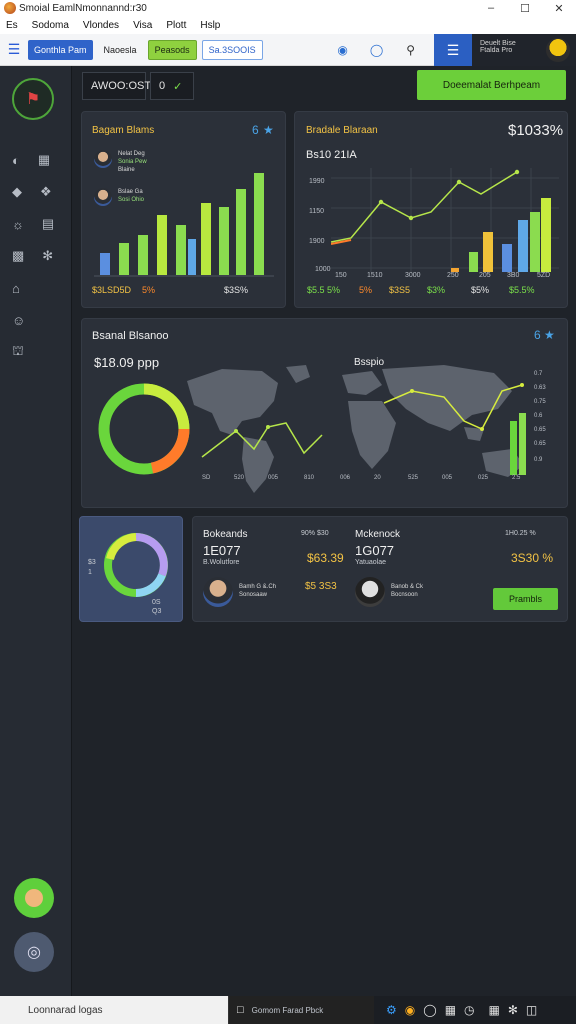 Image resolution: width=576 pixels, height=1024 pixels. I want to click on person-sub: Sonia Pew, so click(132, 162).